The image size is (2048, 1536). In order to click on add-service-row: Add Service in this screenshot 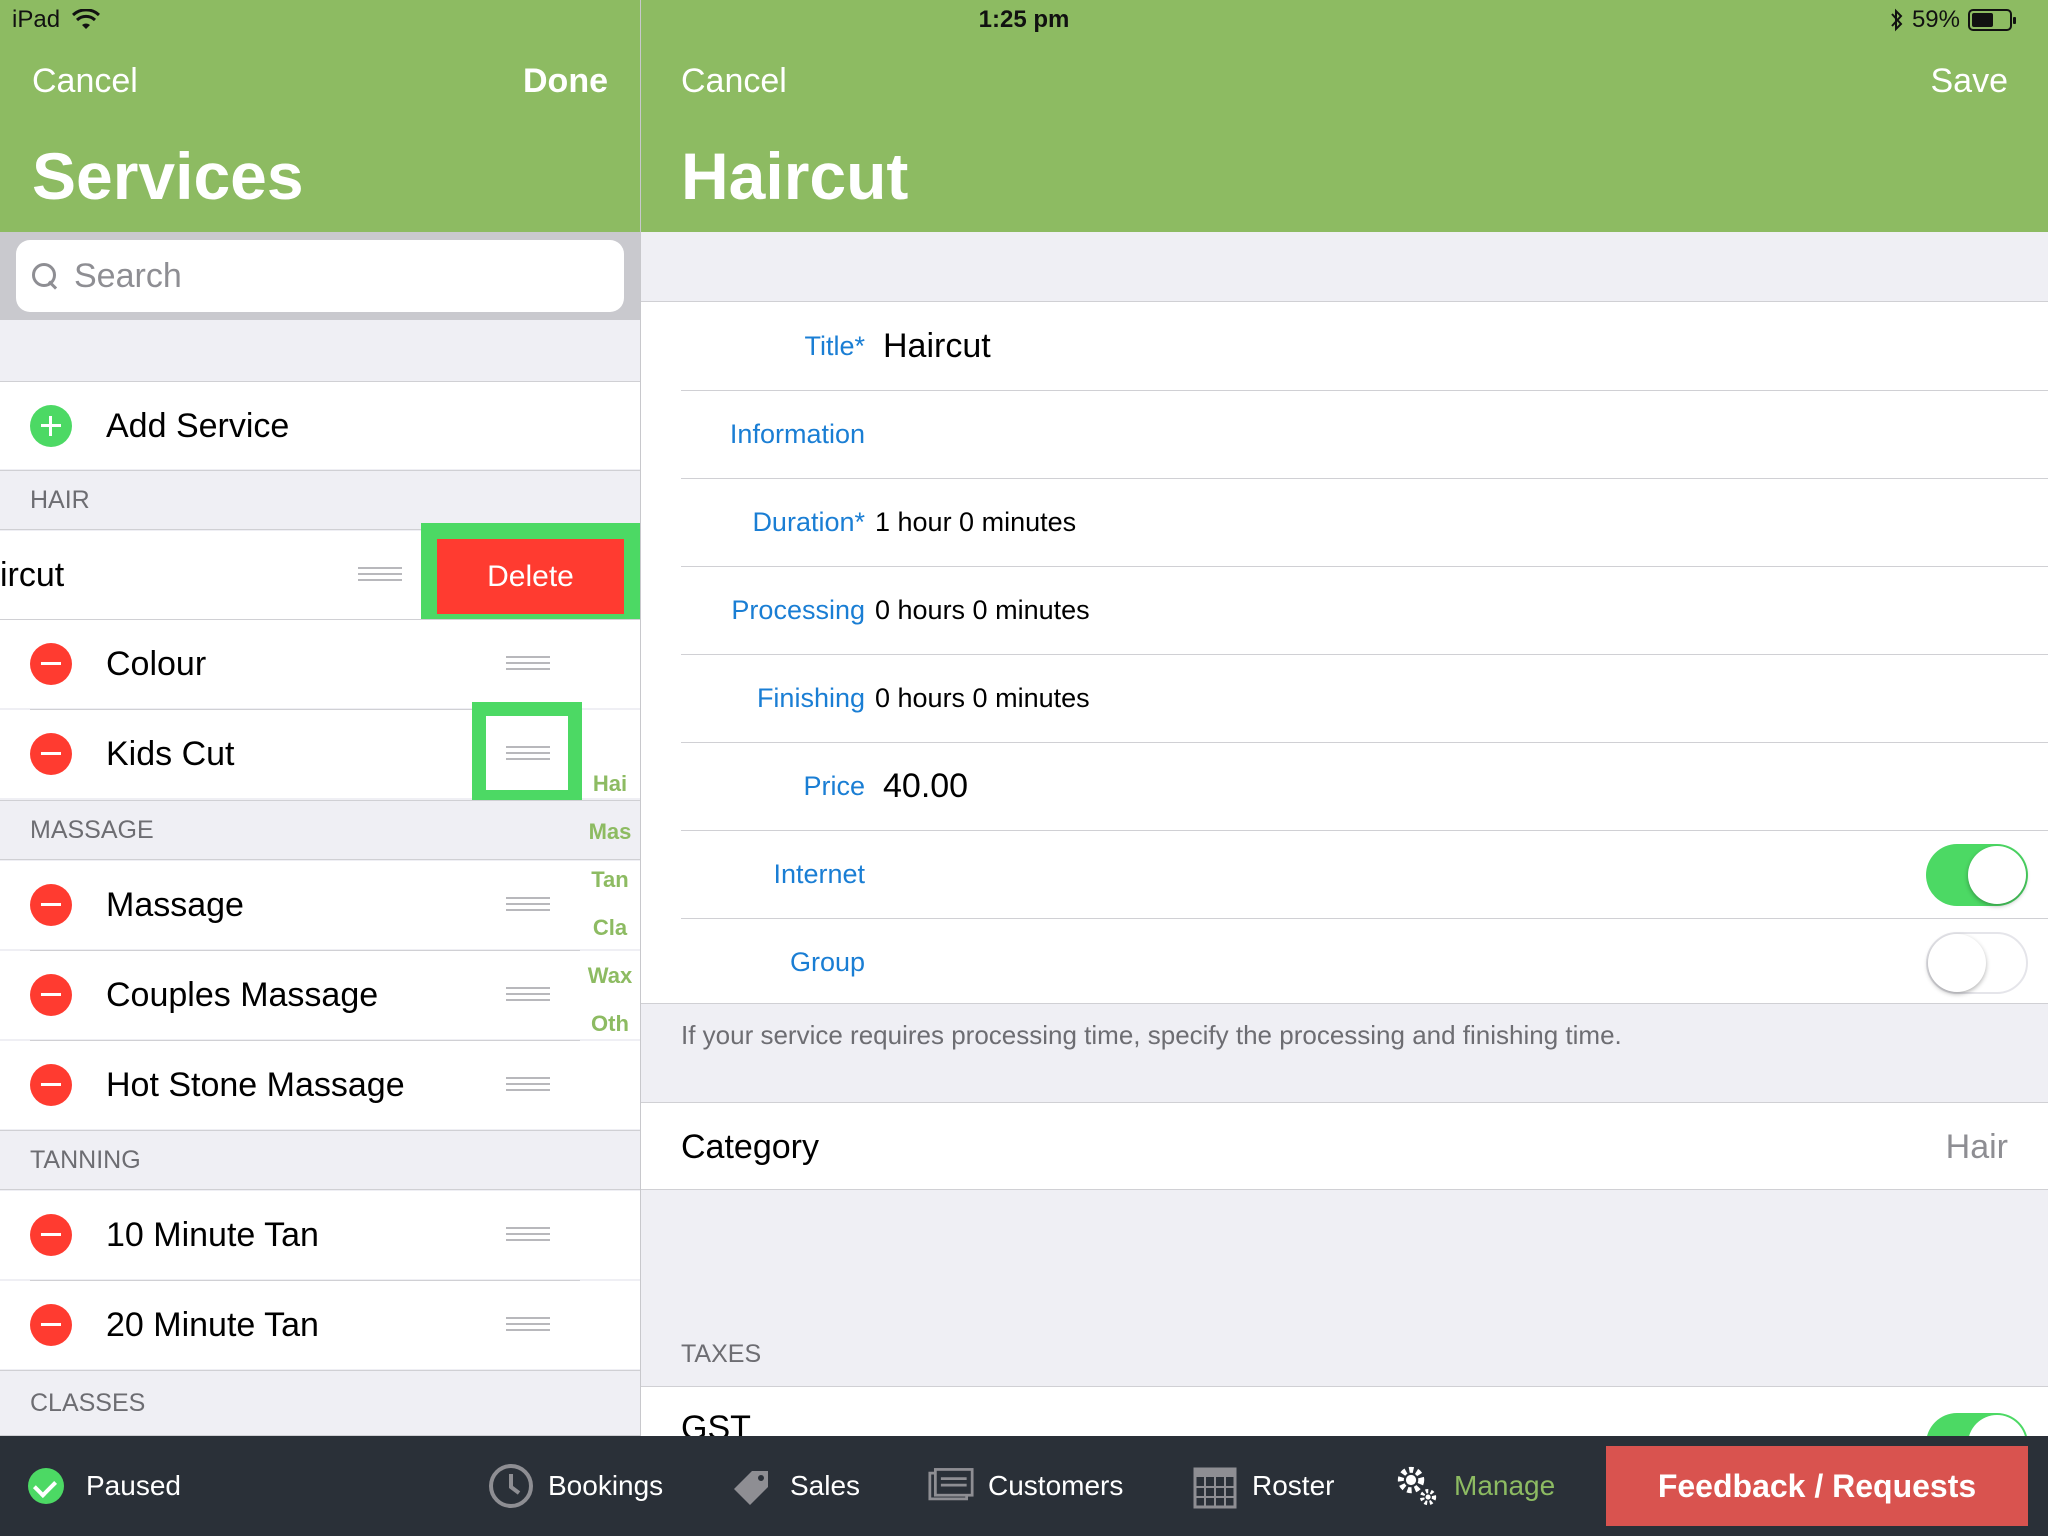, I will do `click(320, 425)`.